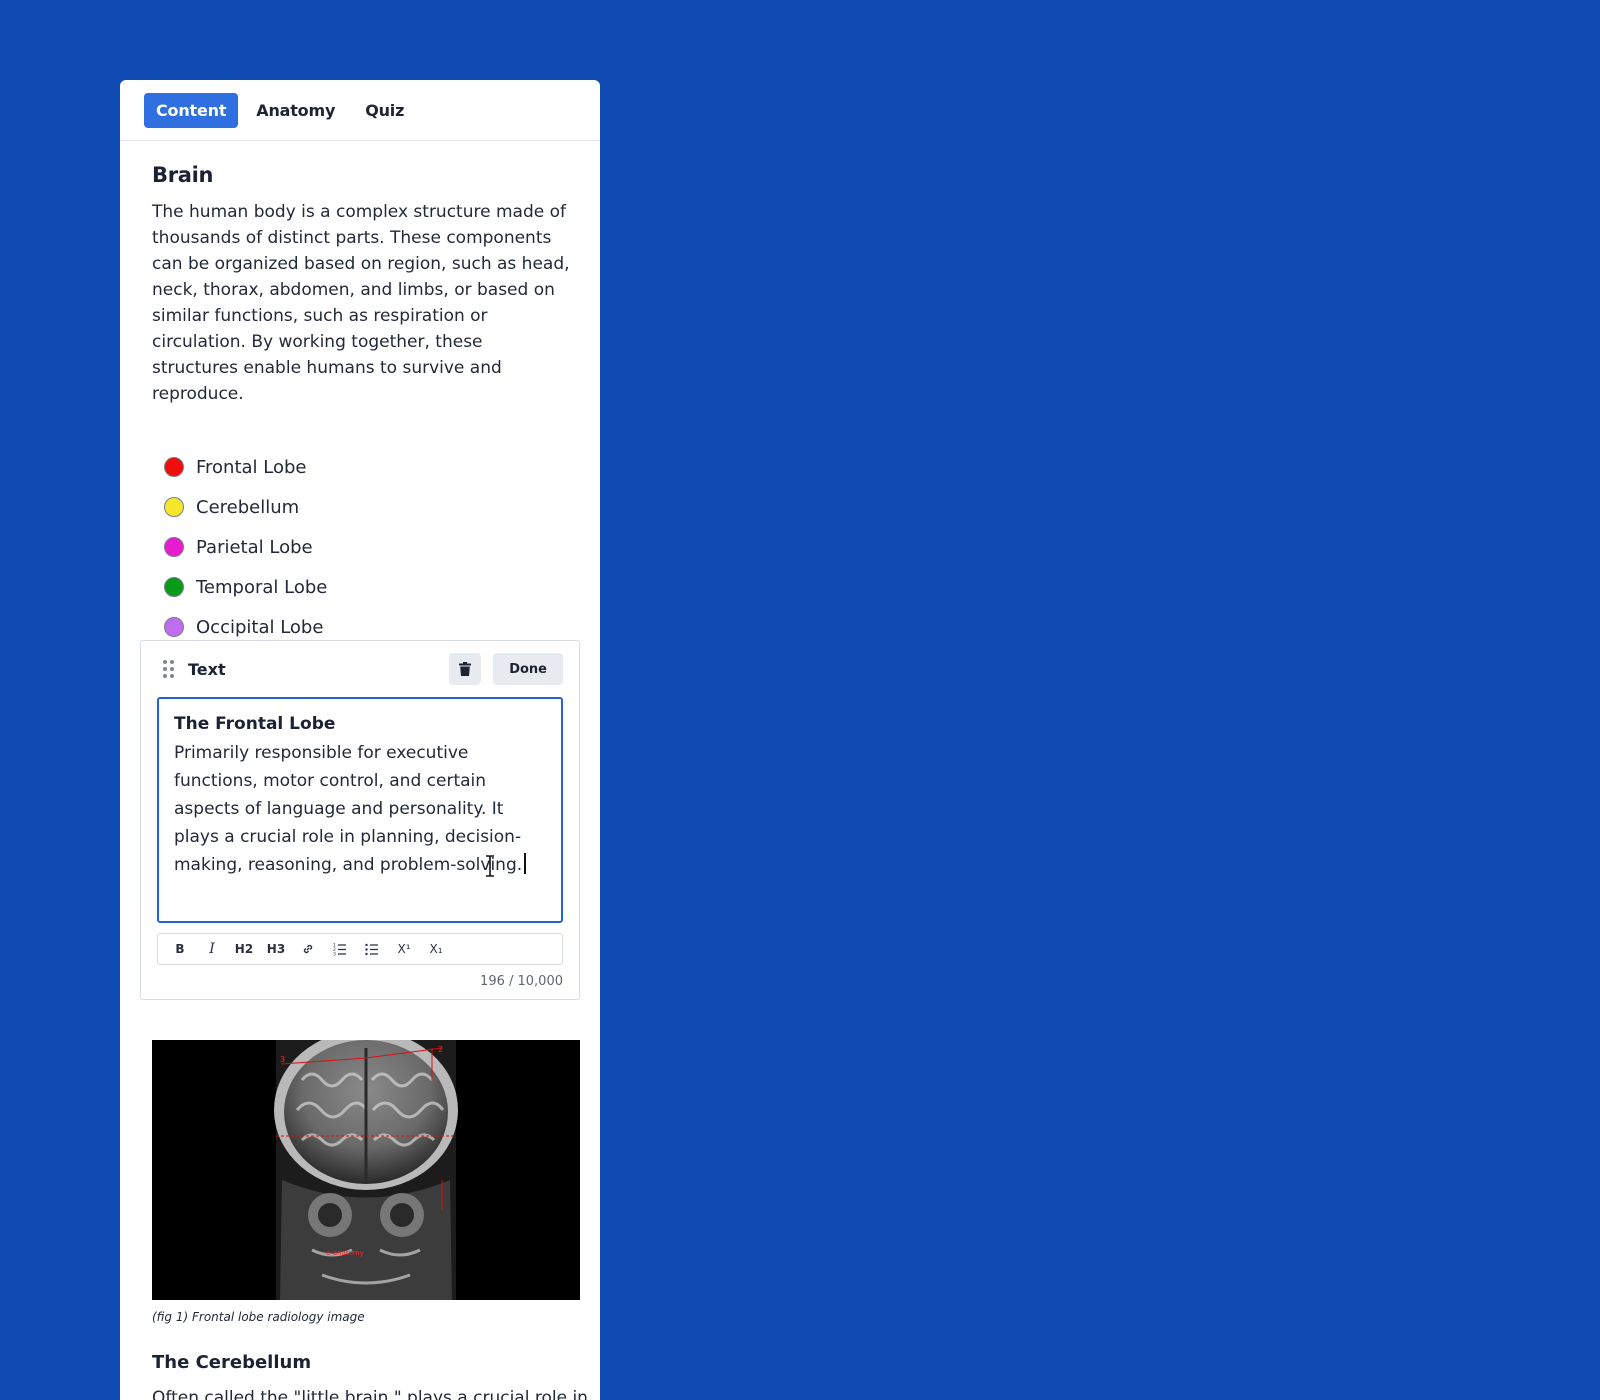 This screenshot has width=1600, height=1400. I want to click on legend-label: Occipital Lobe, so click(260, 627).